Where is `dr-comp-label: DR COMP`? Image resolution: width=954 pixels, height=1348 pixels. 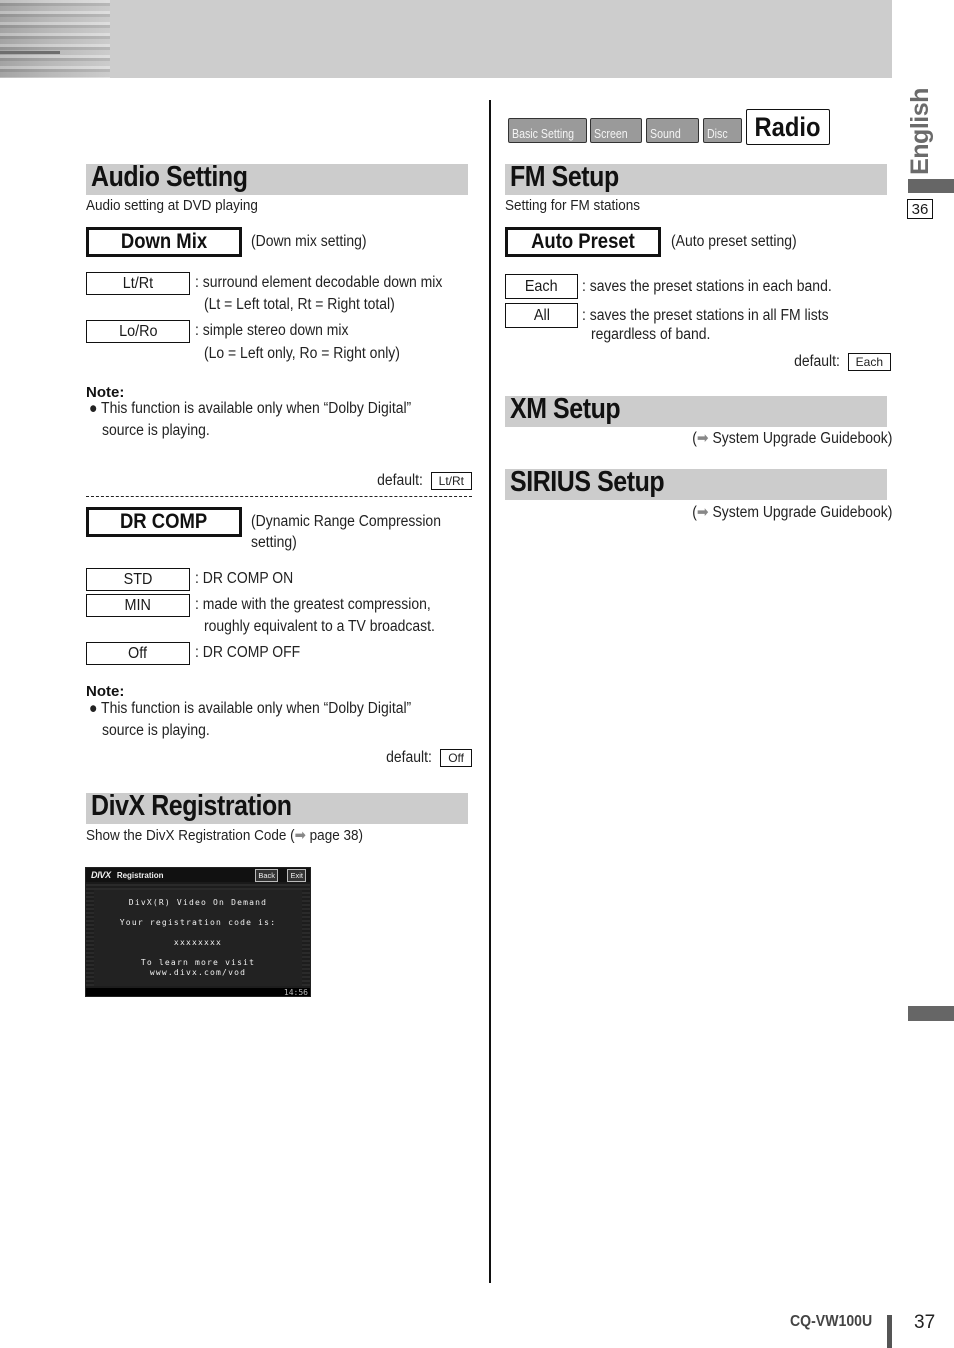
dr-comp-label: DR COMP is located at coordinates (164, 521).